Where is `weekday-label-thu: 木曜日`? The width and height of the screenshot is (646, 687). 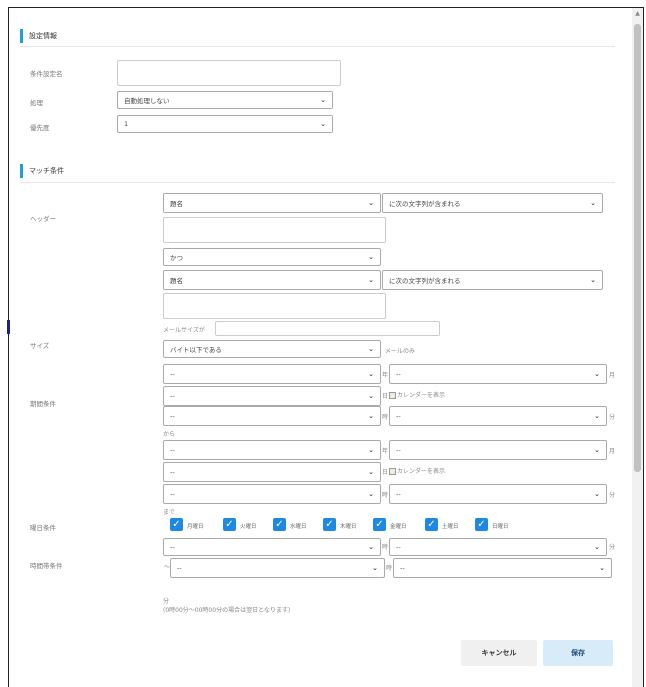 weekday-label-thu: 木曜日 is located at coordinates (348, 527).